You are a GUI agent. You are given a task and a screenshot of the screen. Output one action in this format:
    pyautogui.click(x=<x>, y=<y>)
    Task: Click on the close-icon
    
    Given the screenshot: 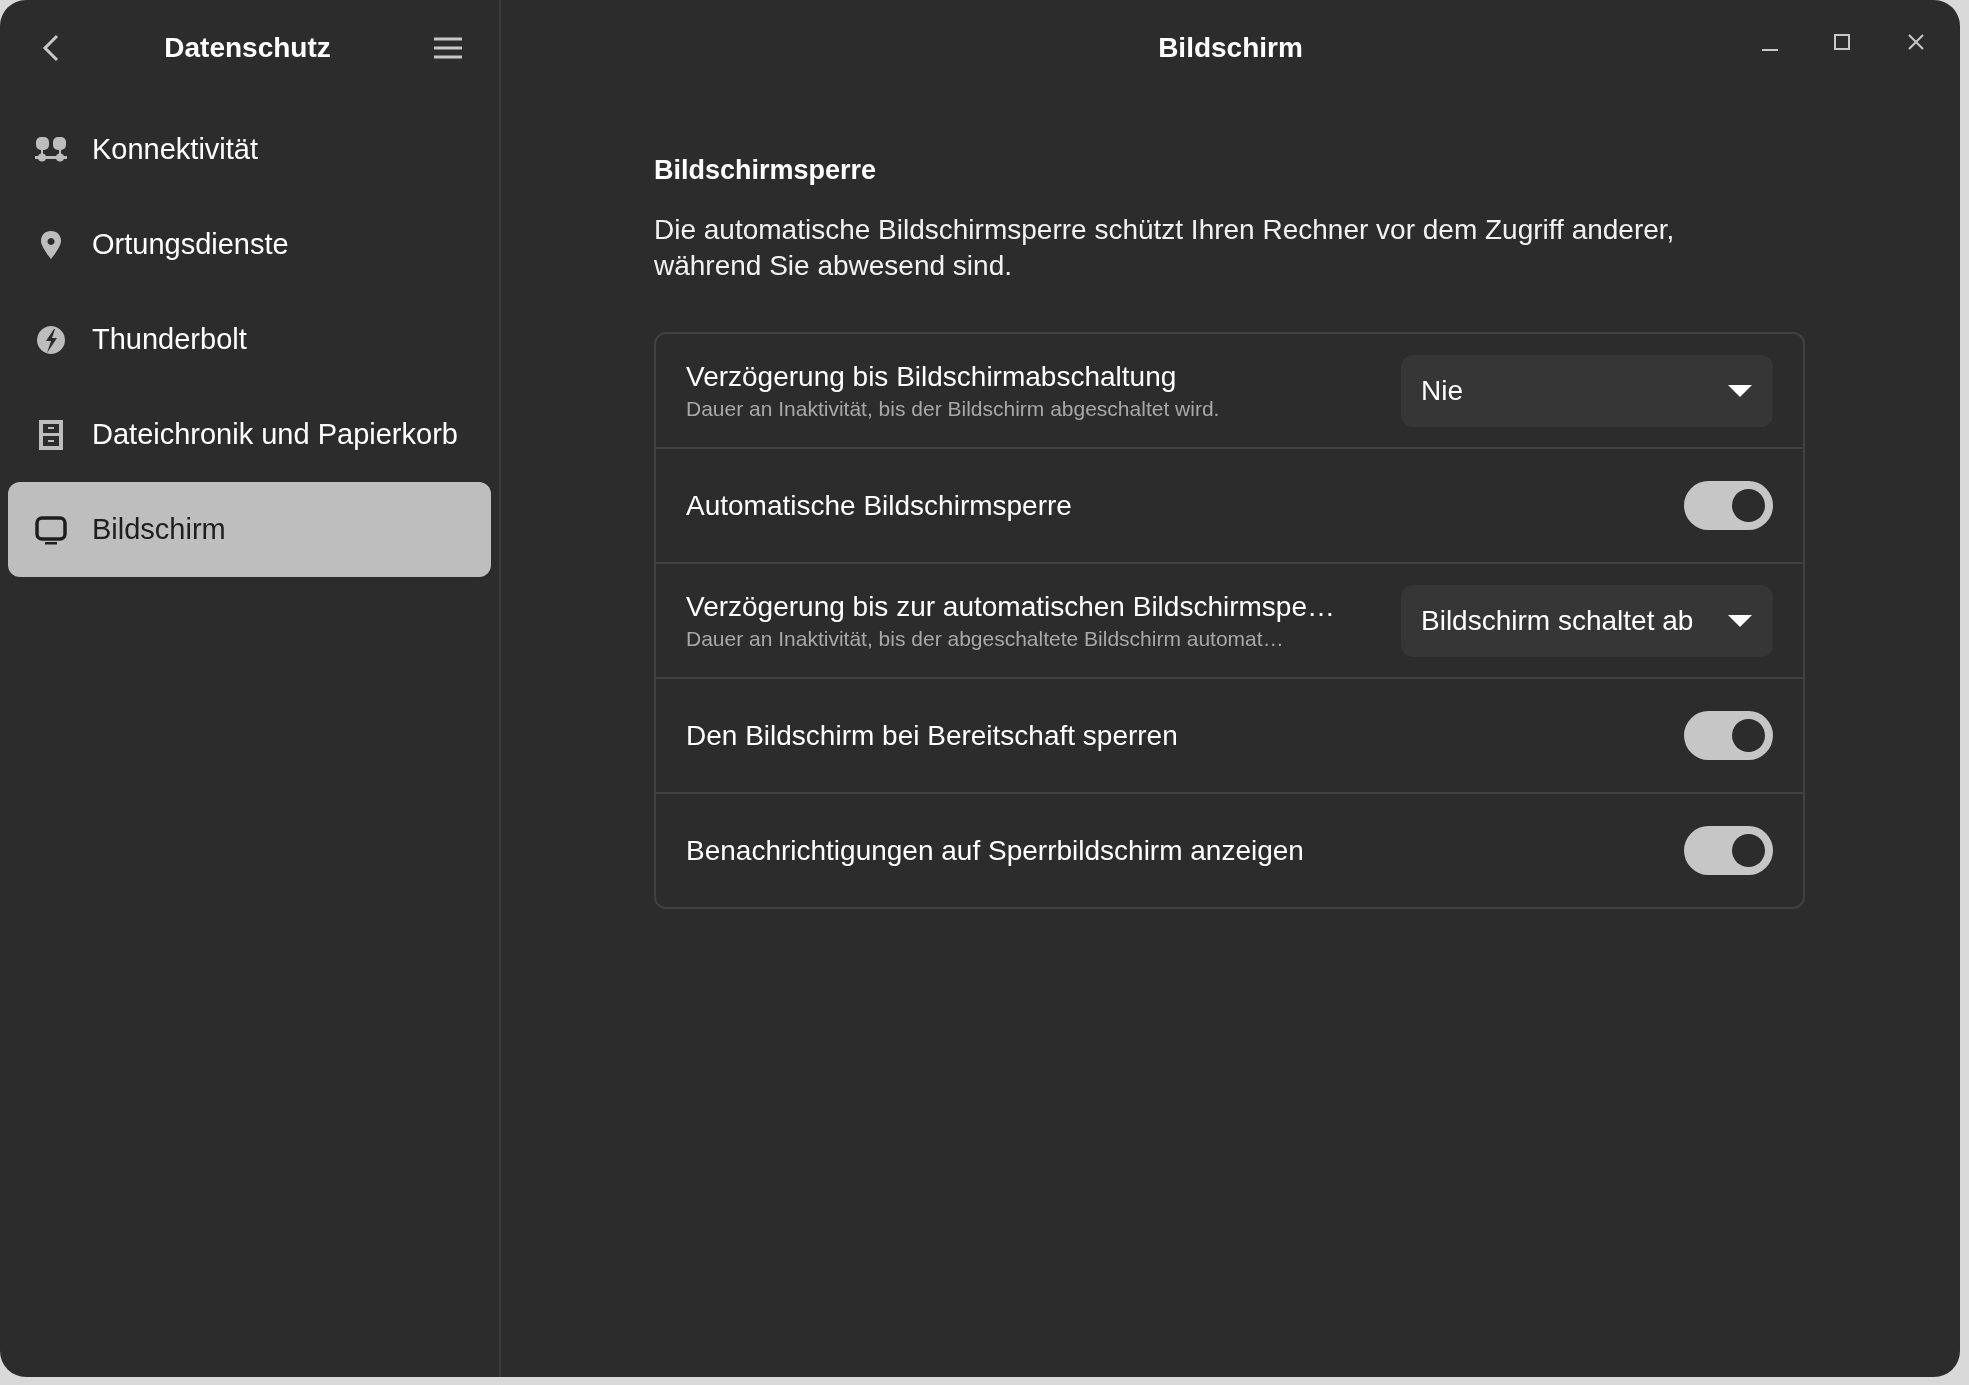 What is the action you would take?
    pyautogui.click(x=1916, y=42)
    